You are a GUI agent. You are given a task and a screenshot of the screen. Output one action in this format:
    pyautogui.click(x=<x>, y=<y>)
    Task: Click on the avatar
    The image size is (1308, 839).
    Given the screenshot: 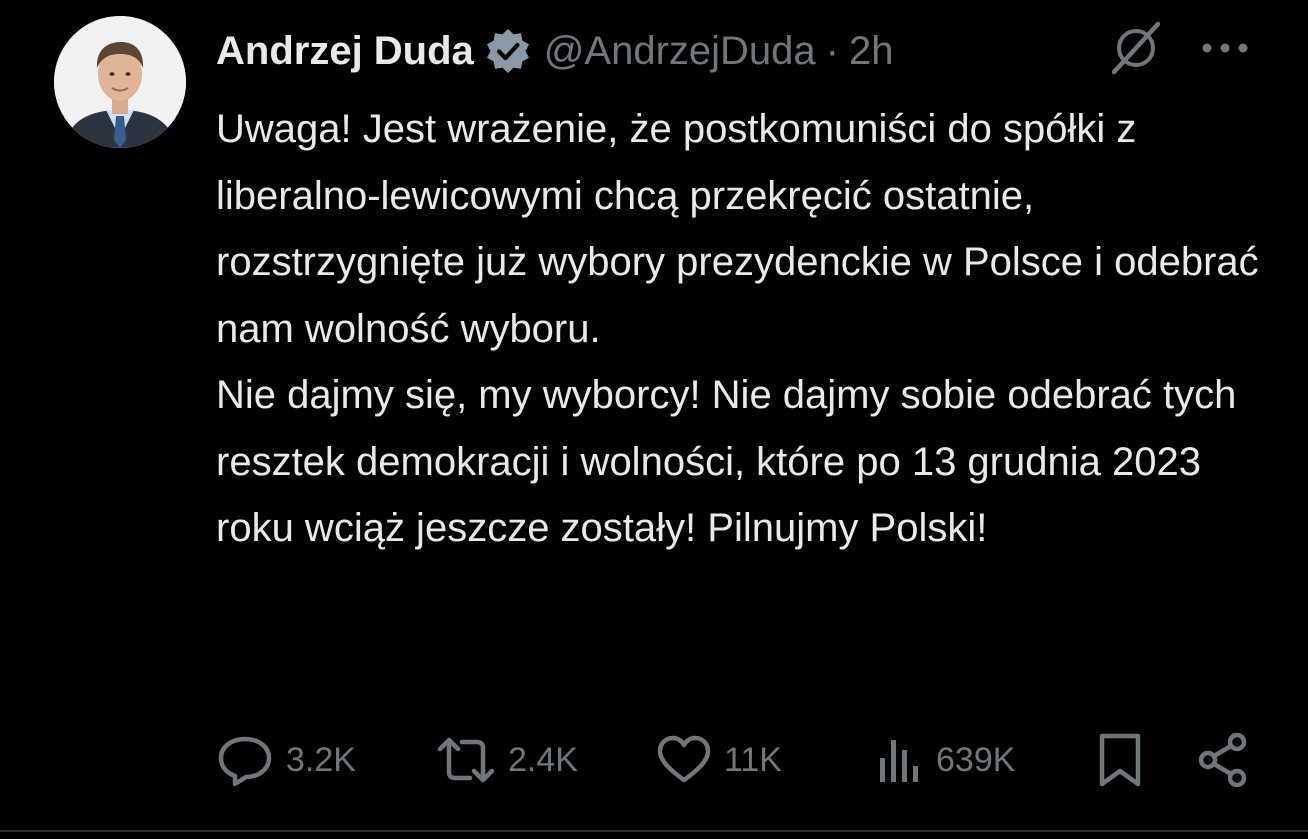 What is the action you would take?
    pyautogui.click(x=120, y=82)
    